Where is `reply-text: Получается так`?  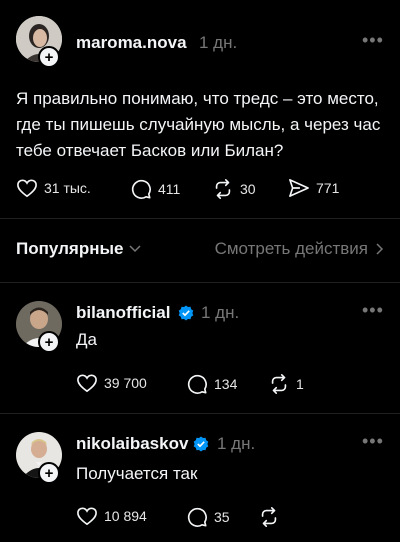
reply-text: Получается так is located at coordinates (137, 473).